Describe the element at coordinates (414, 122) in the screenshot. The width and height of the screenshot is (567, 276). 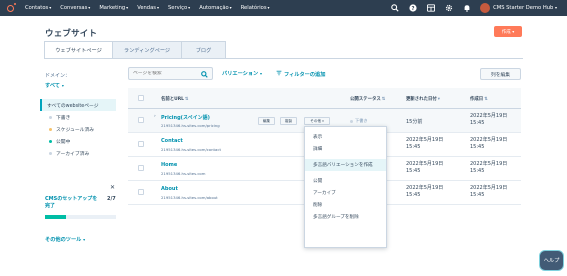
I see `updated-date: 15分前` at that location.